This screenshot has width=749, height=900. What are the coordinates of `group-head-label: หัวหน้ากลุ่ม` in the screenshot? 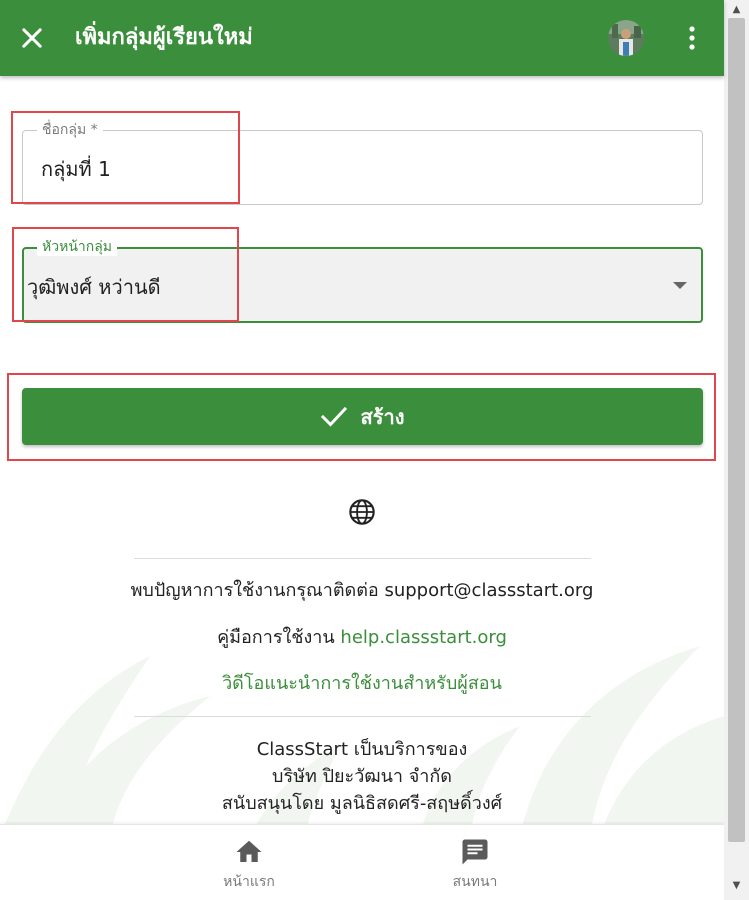 It's located at (77, 247).